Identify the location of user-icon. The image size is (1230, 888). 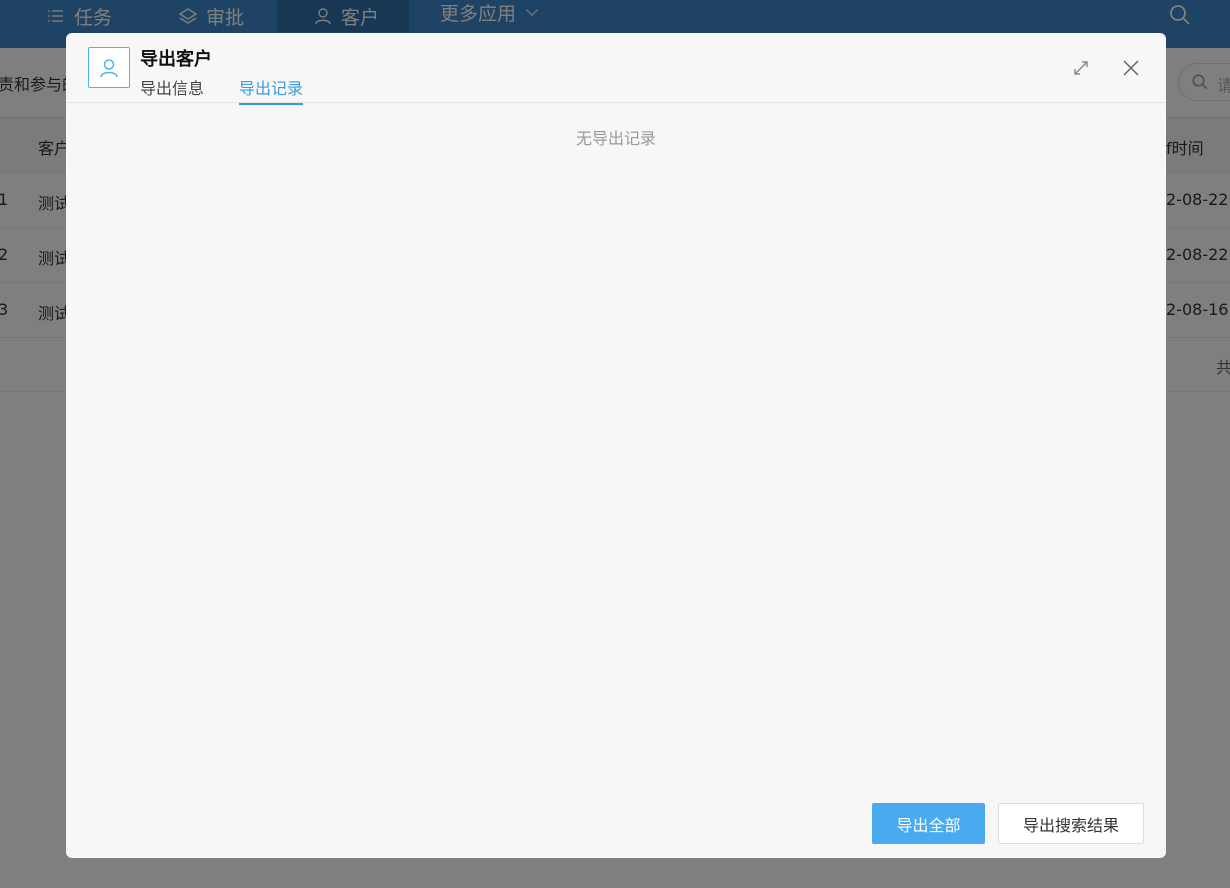
(109, 67).